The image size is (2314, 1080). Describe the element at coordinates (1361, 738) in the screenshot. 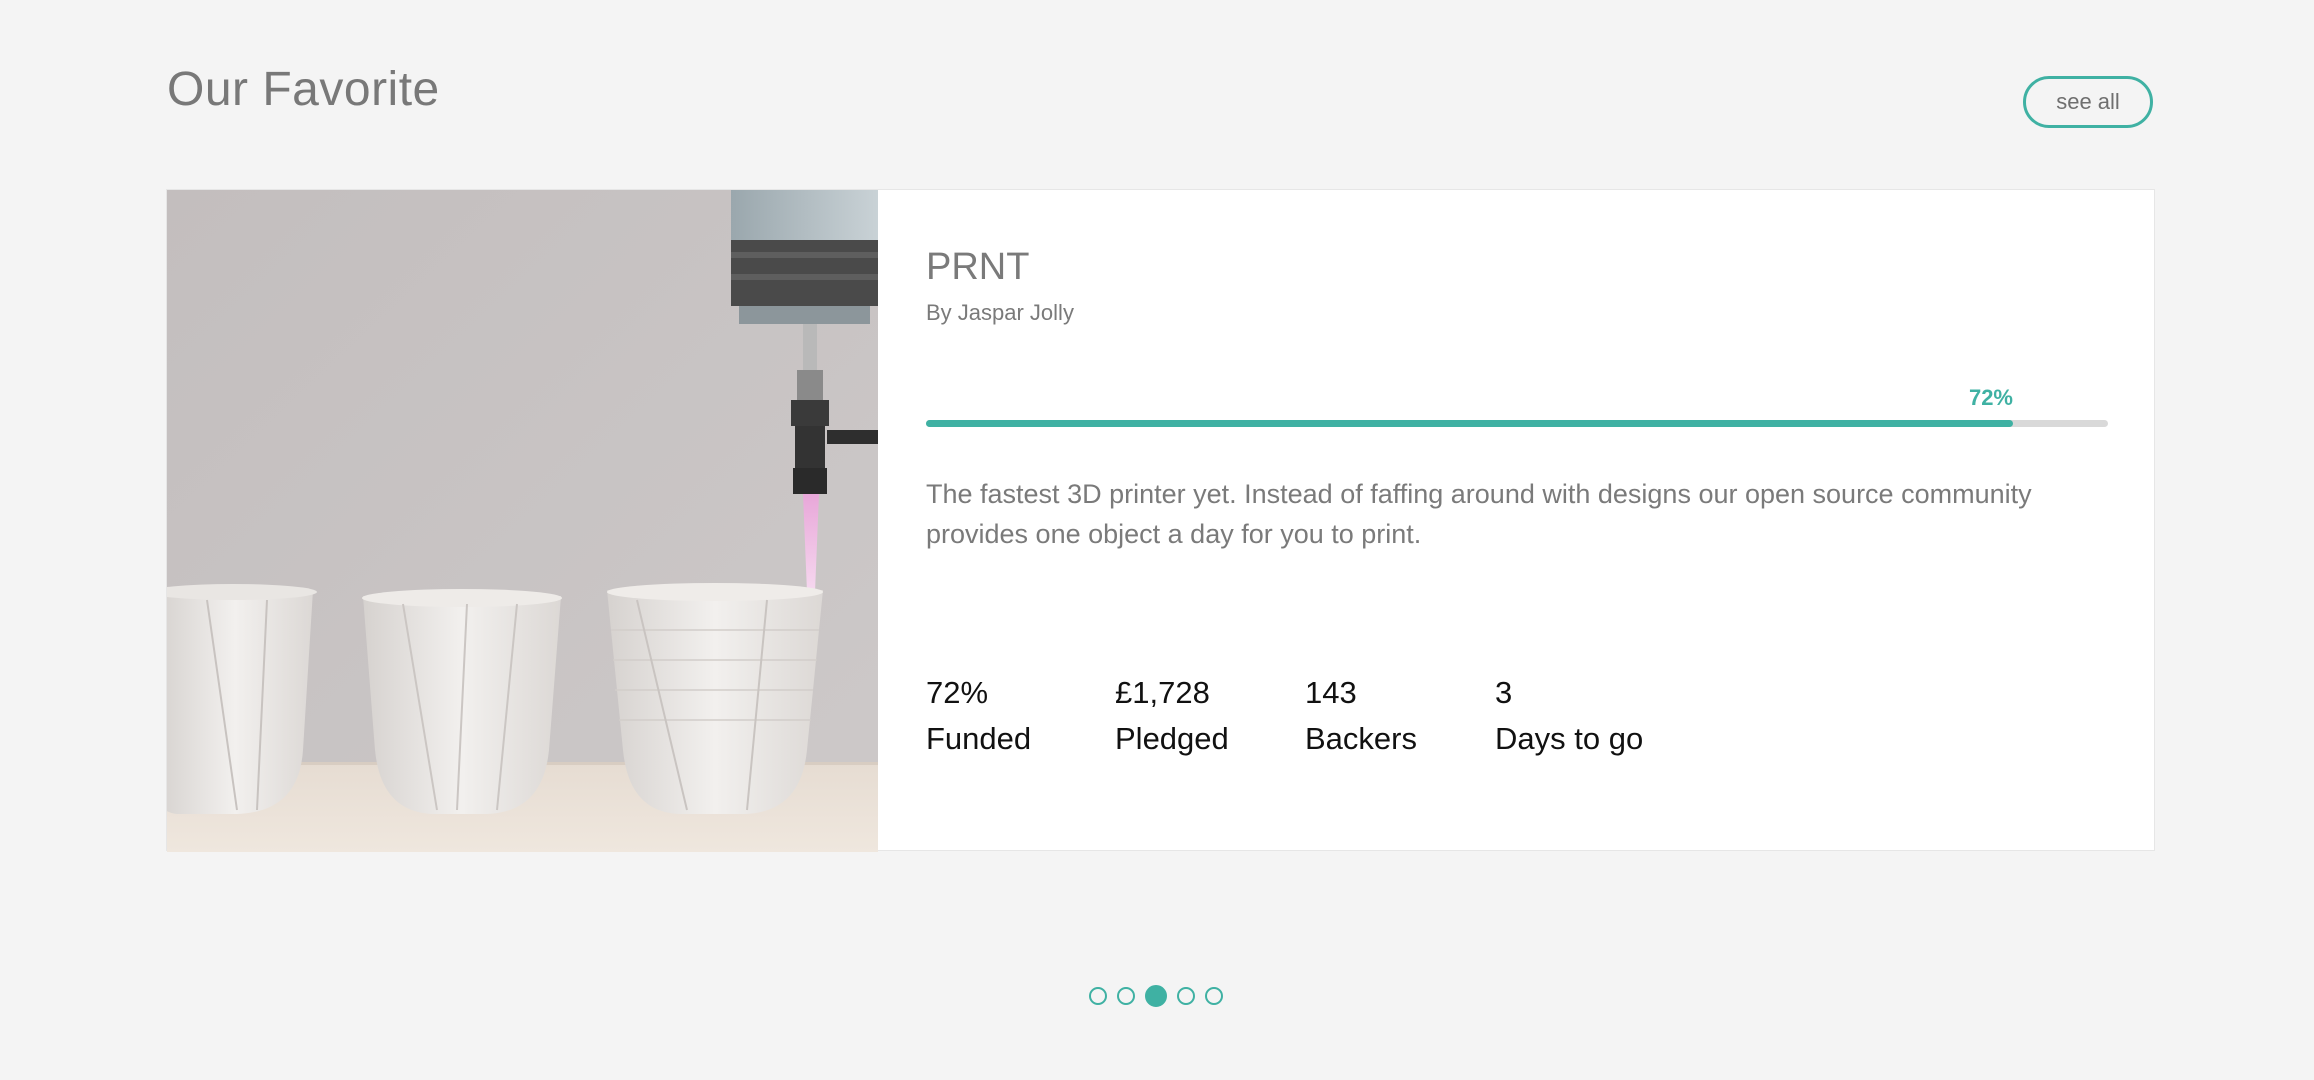

I see `stat-label: Backers` at that location.